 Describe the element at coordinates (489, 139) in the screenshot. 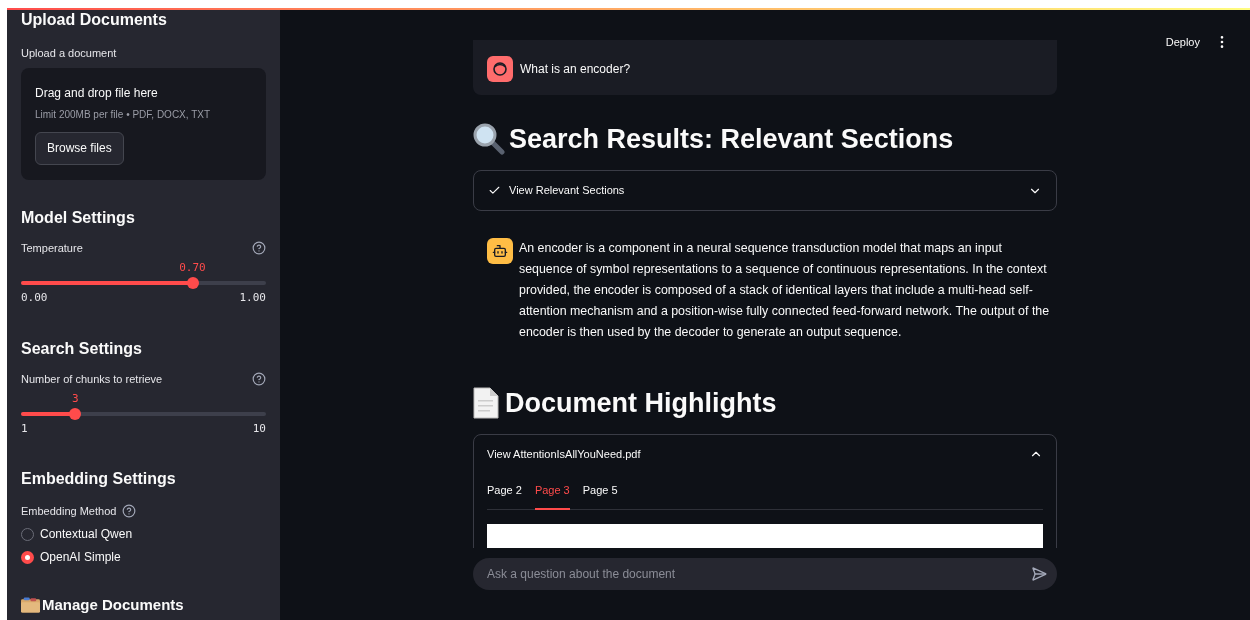

I see `magnifier-icon` at that location.